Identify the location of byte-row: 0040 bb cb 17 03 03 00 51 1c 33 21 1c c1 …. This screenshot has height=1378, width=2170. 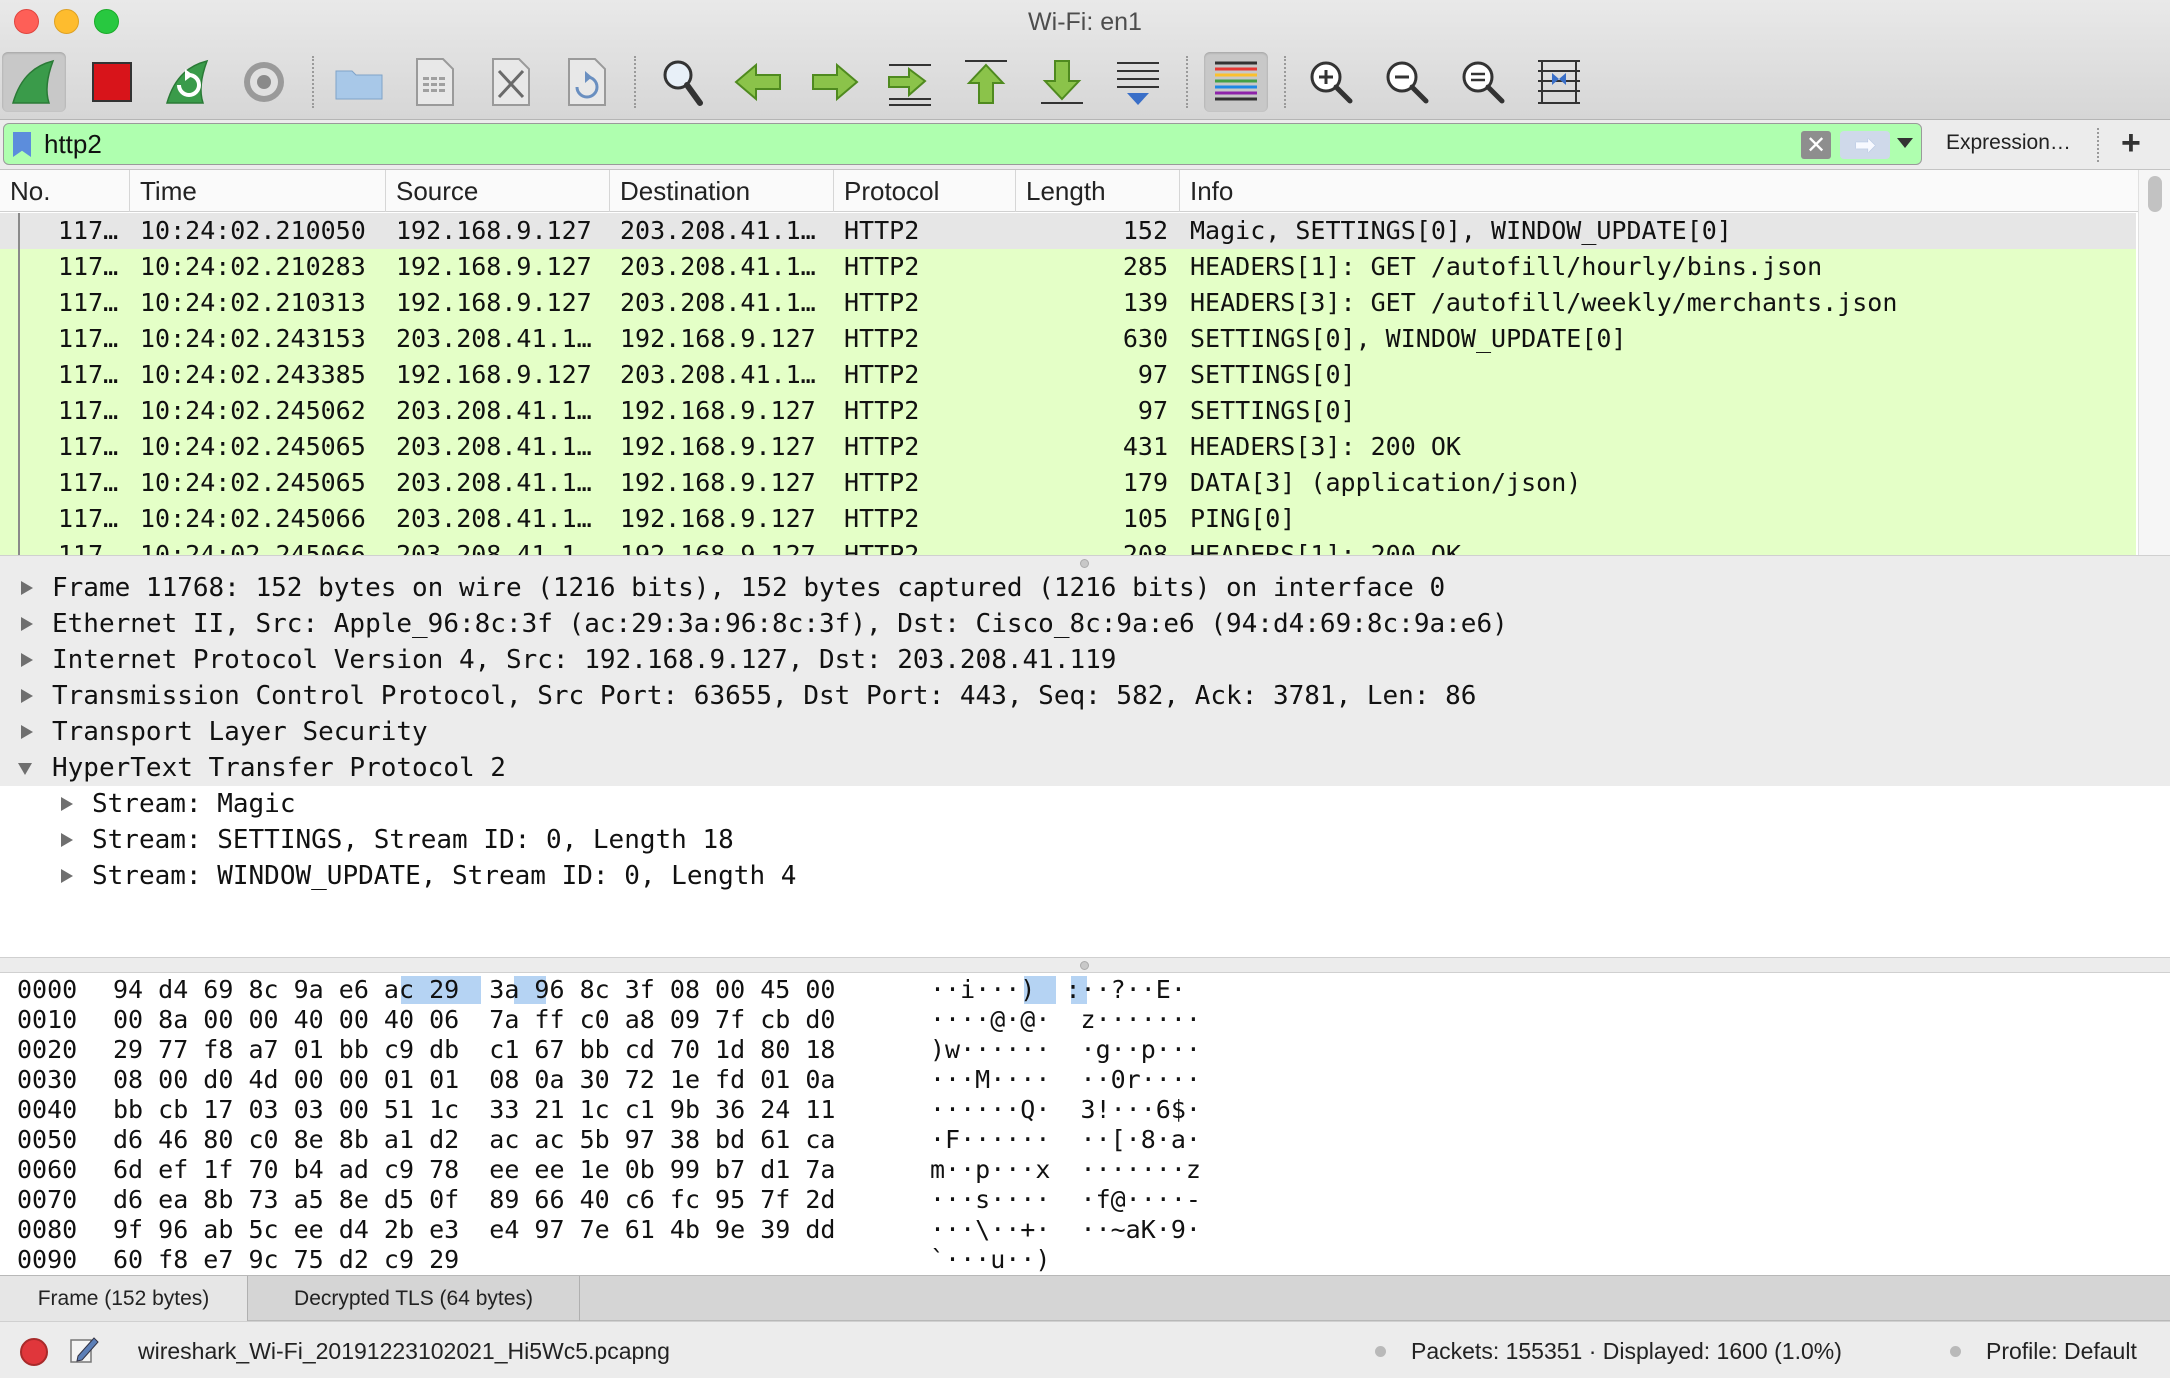
(1085, 1110).